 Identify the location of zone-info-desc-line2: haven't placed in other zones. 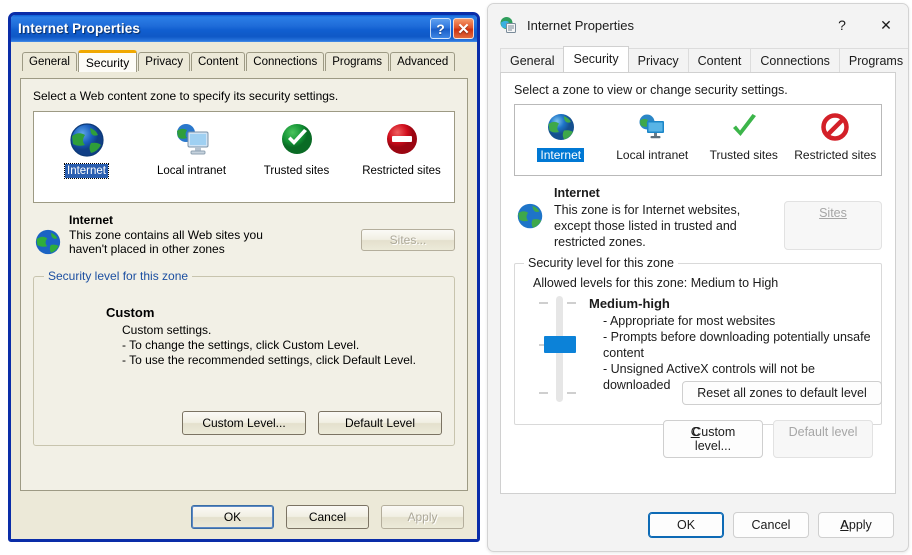
(147, 249).